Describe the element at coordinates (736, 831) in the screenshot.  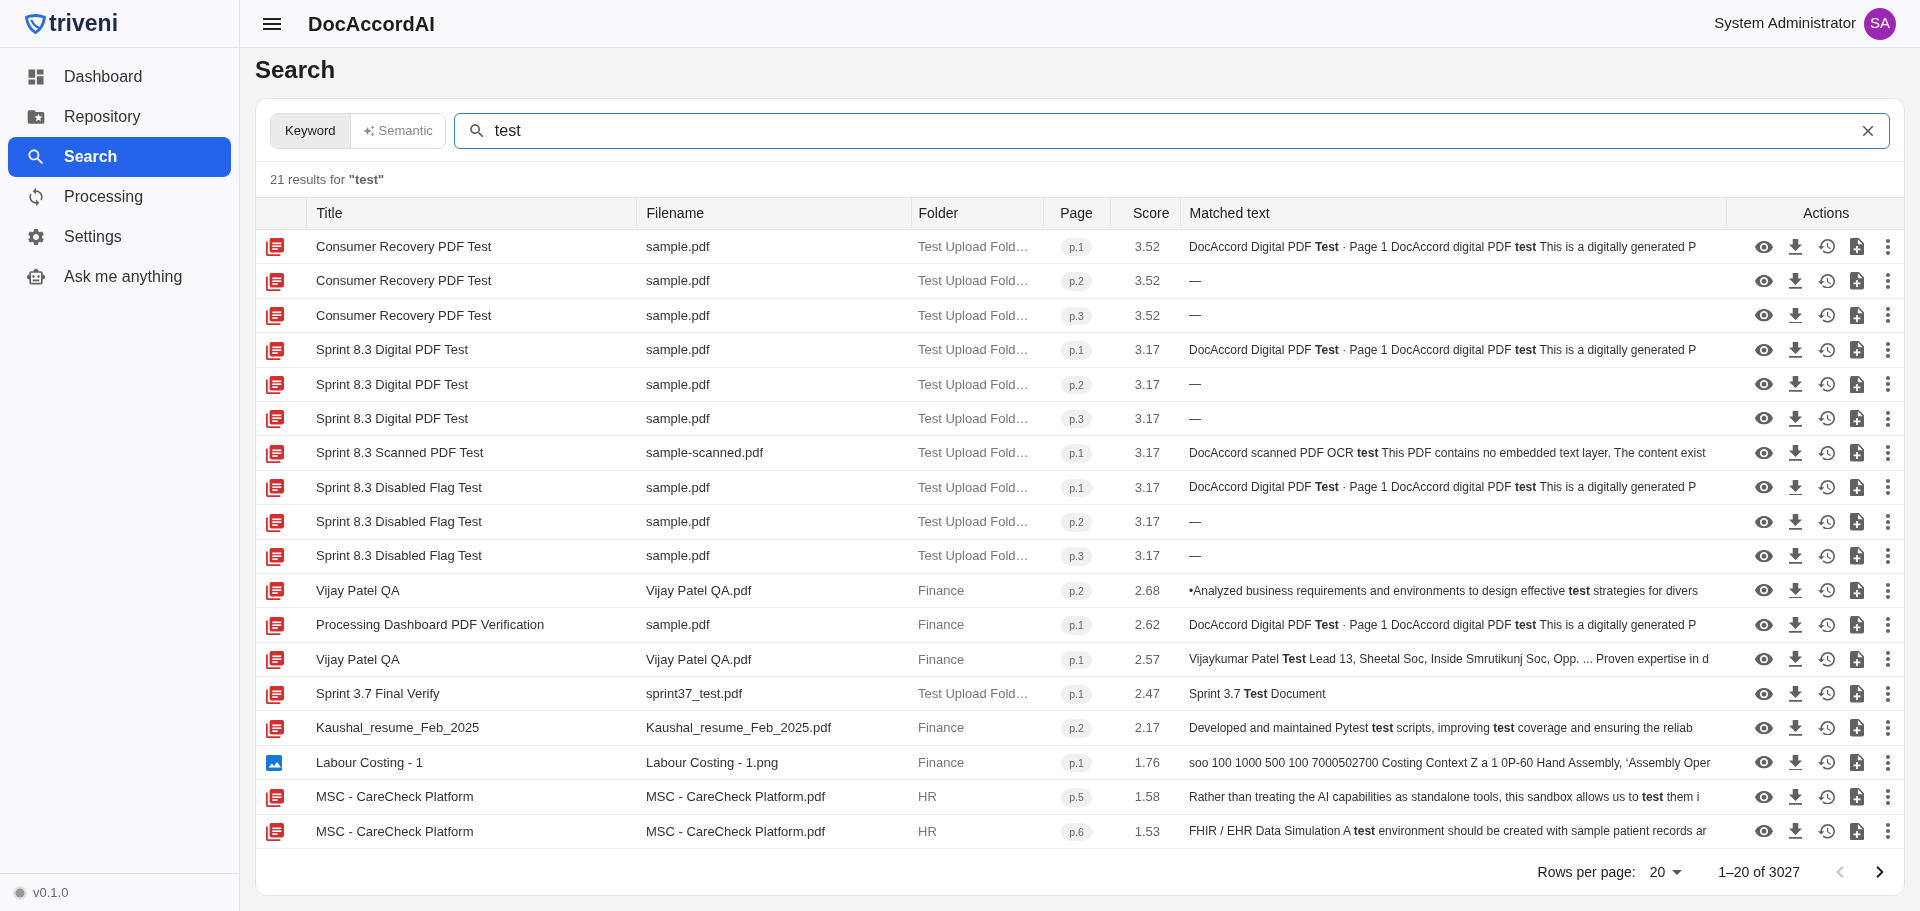
I see `file-name: MSC - CareCheck Platform.pdf` at that location.